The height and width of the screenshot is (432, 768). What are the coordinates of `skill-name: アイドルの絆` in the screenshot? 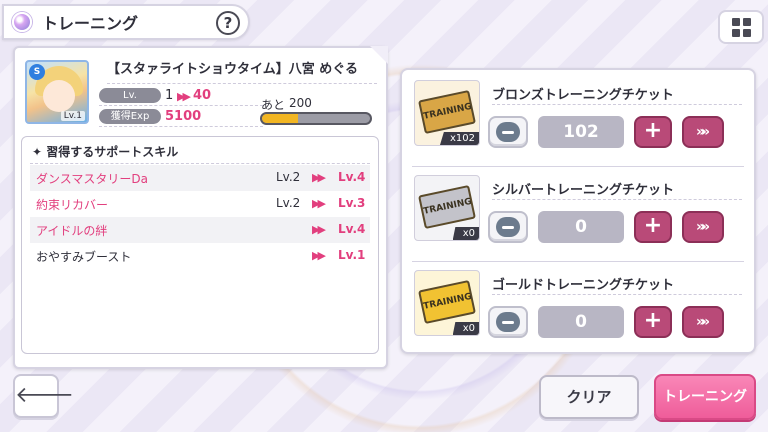 It's located at (72, 231).